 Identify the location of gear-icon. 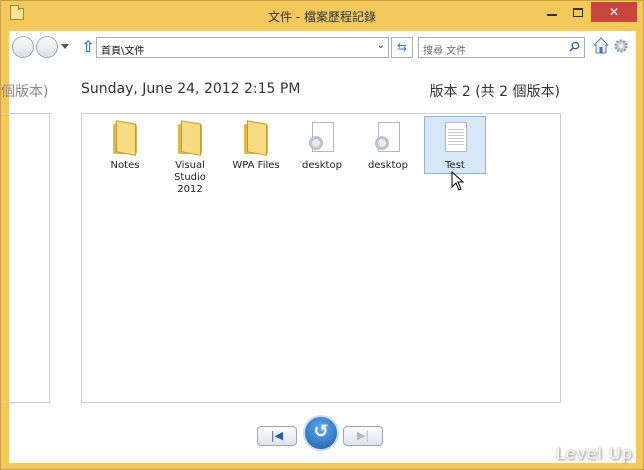
(621, 46).